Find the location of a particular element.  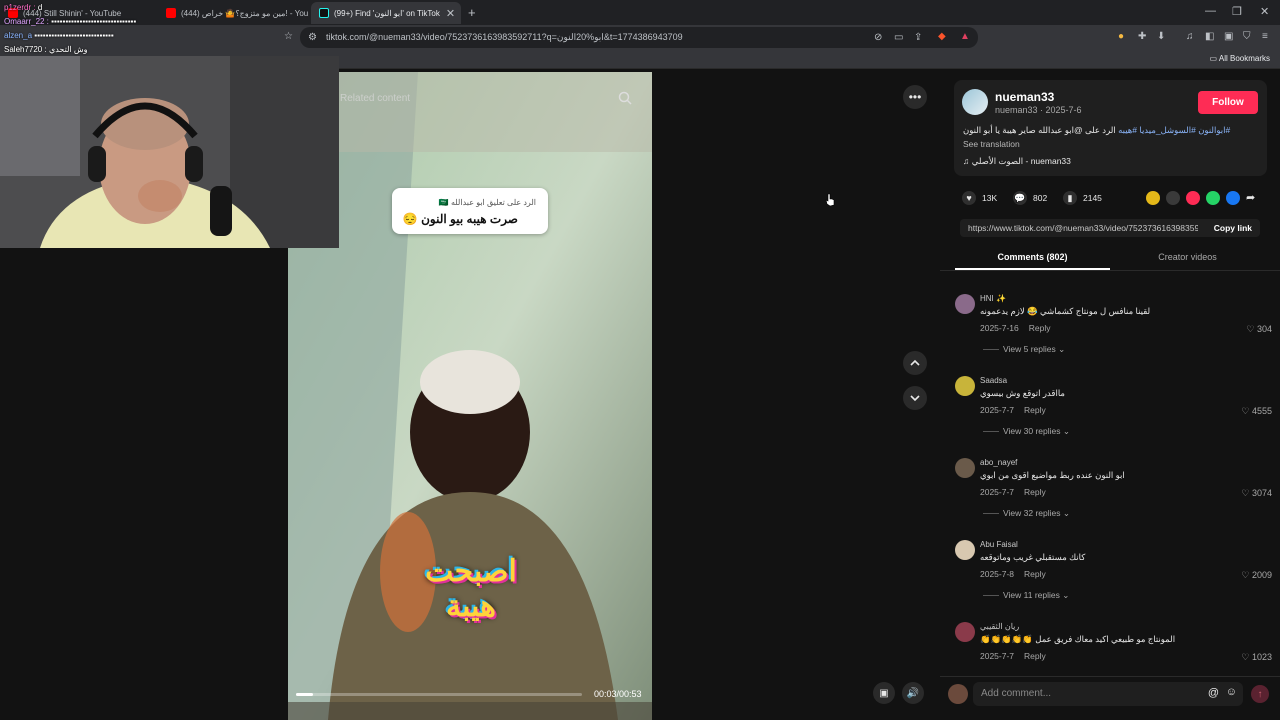

description-hashtags: #ابوالنون #السوشل_ميديا #هيبه is located at coordinates (1174, 130).